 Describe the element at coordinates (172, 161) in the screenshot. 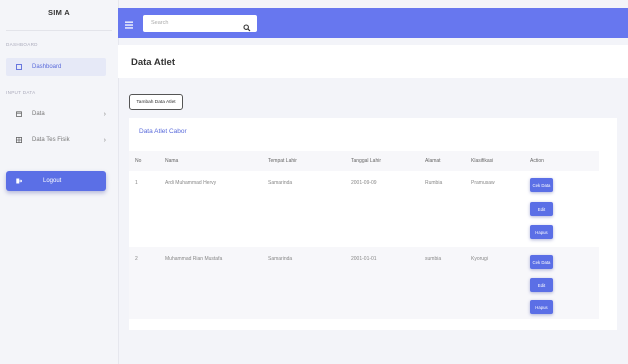

I see `column-header-nama: Nama` at that location.